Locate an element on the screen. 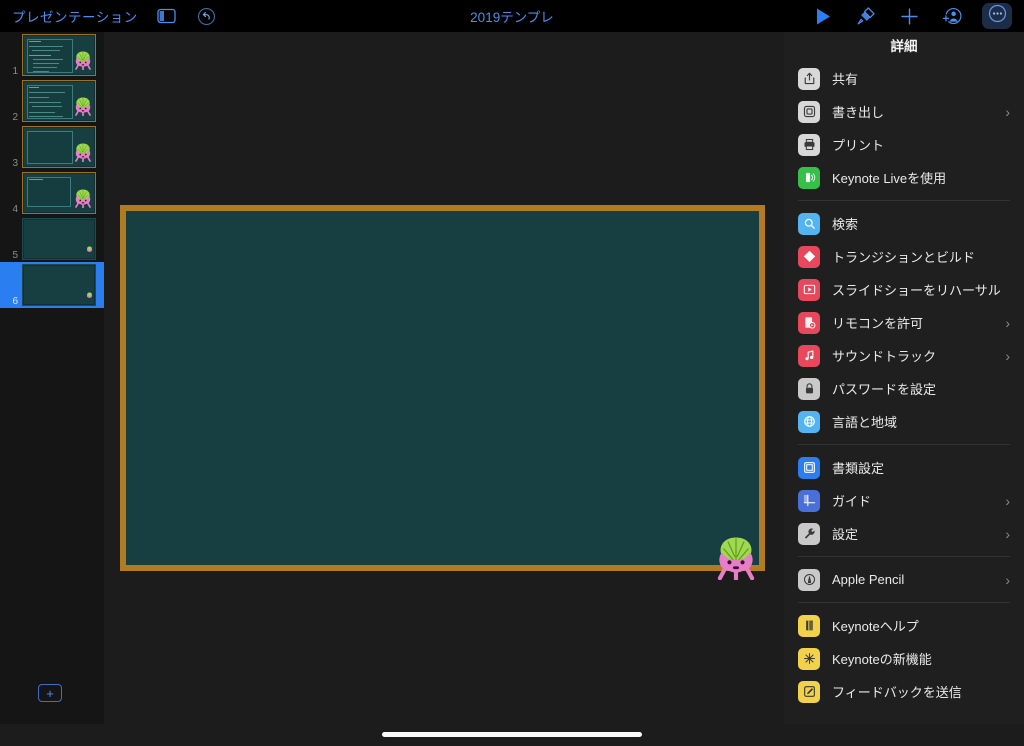 This screenshot has height=746, width=1024. menu-item-send-feedback: フィードバックを送信 is located at coordinates (904, 691).